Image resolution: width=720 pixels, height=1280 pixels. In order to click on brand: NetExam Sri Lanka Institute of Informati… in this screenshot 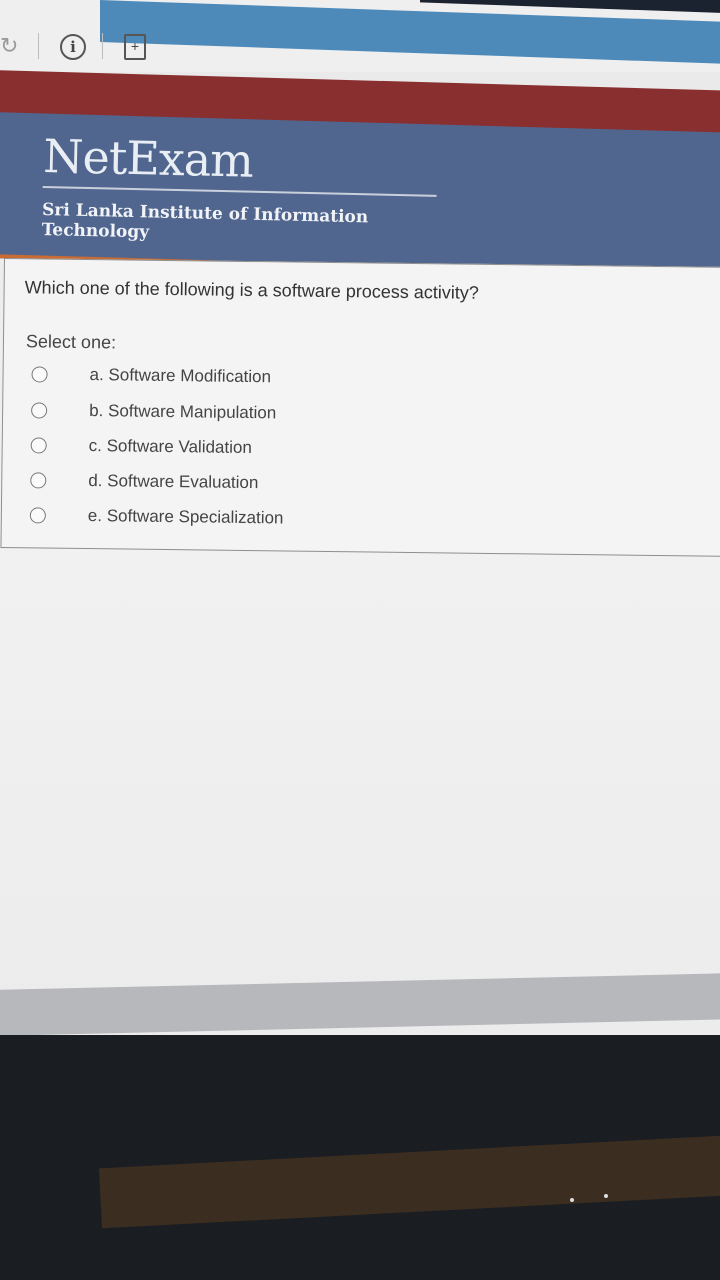, I will do `click(252, 188)`.